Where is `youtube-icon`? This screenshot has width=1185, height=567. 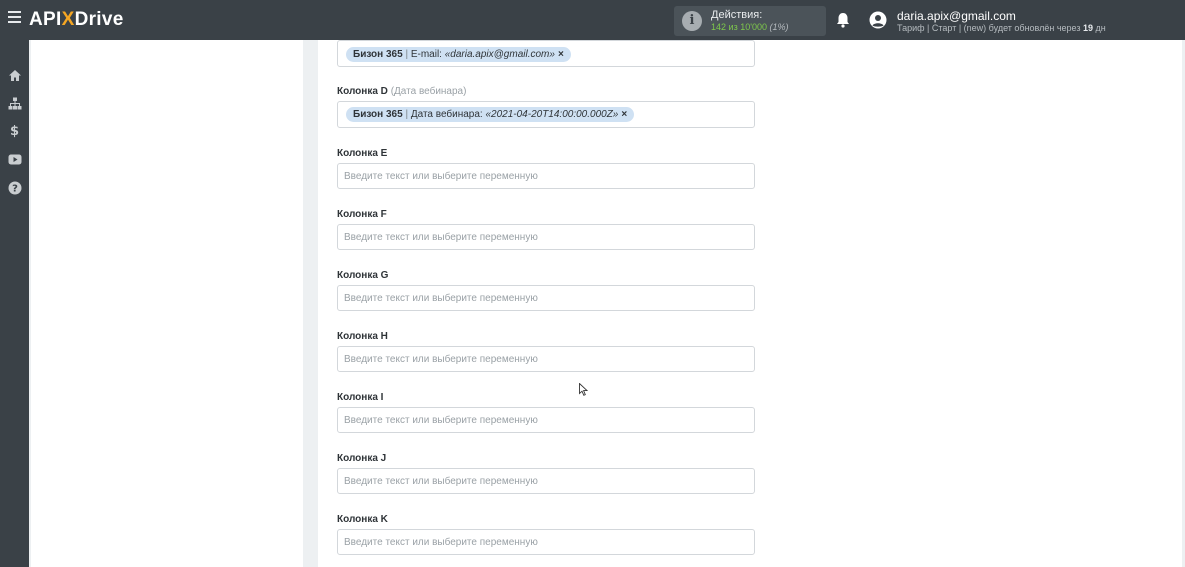
youtube-icon is located at coordinates (14, 159).